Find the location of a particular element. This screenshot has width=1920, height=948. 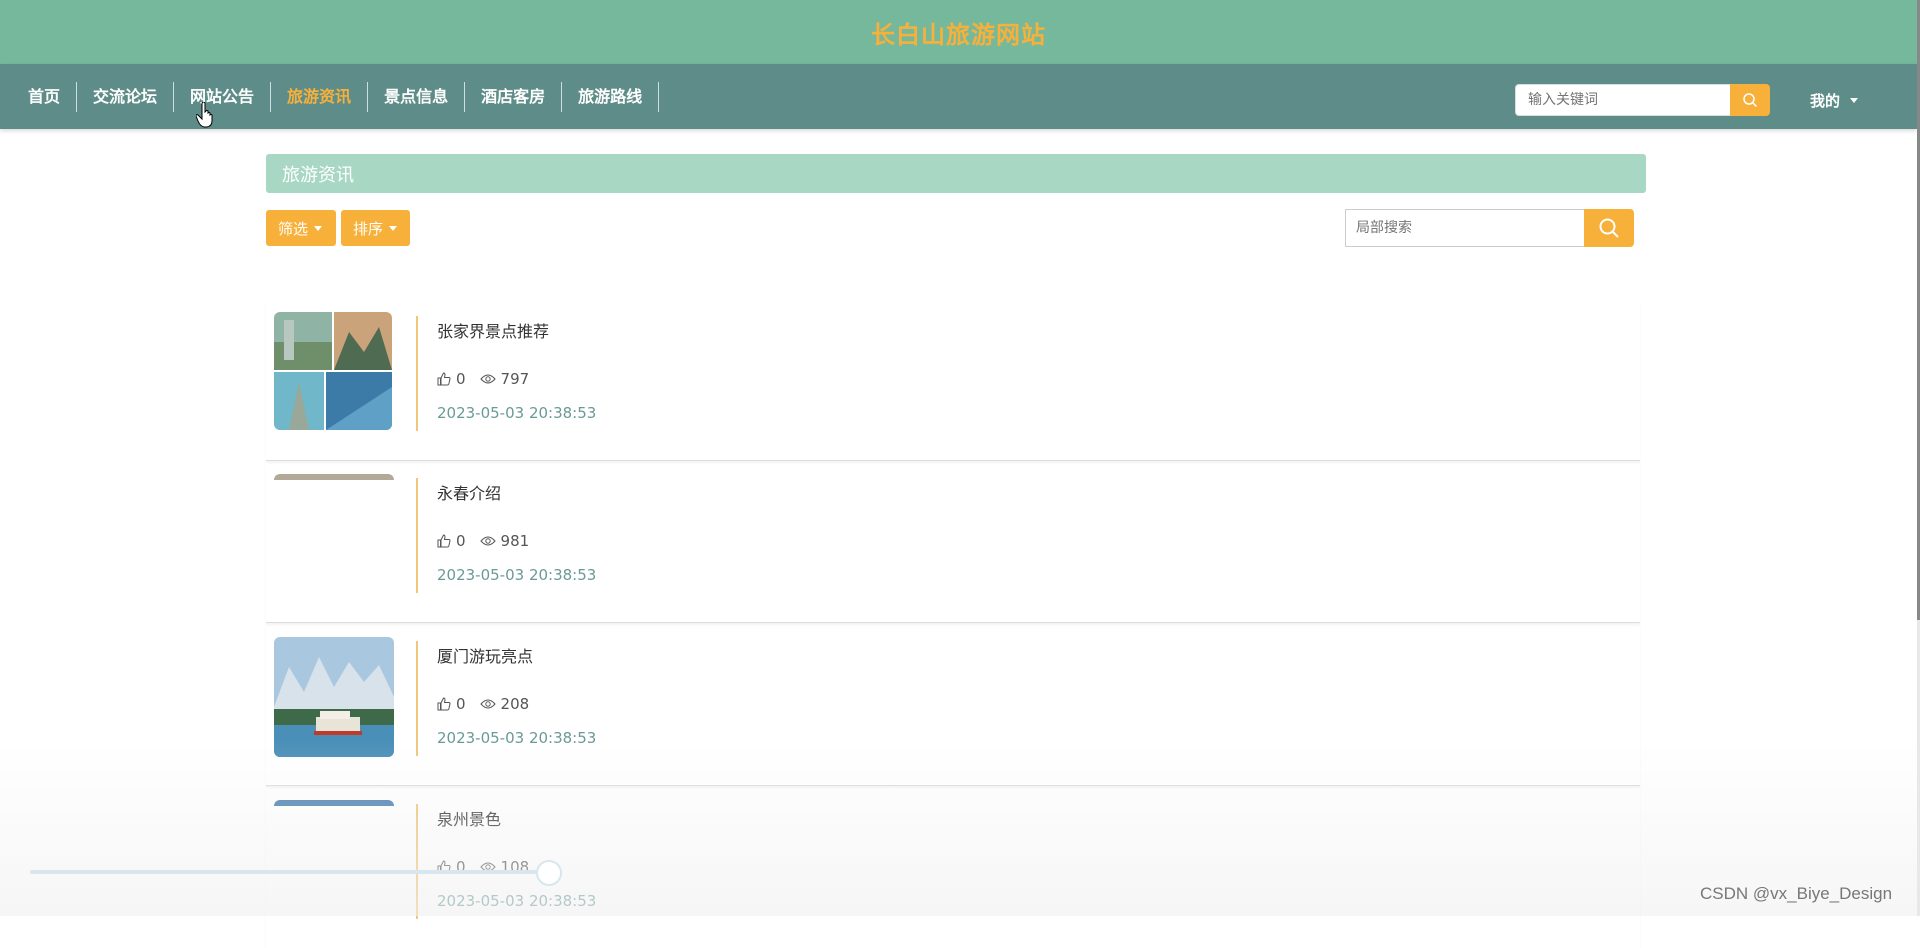

news-title: 张家界景点推荐 is located at coordinates (493, 330).